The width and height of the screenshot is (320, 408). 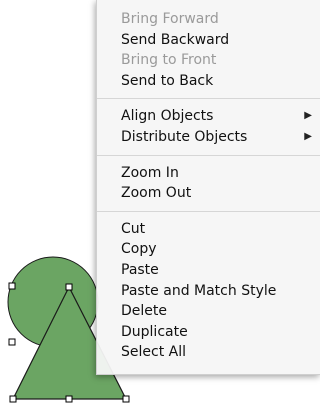 I want to click on menu-item-label: Paste and Match Style, so click(x=199, y=290).